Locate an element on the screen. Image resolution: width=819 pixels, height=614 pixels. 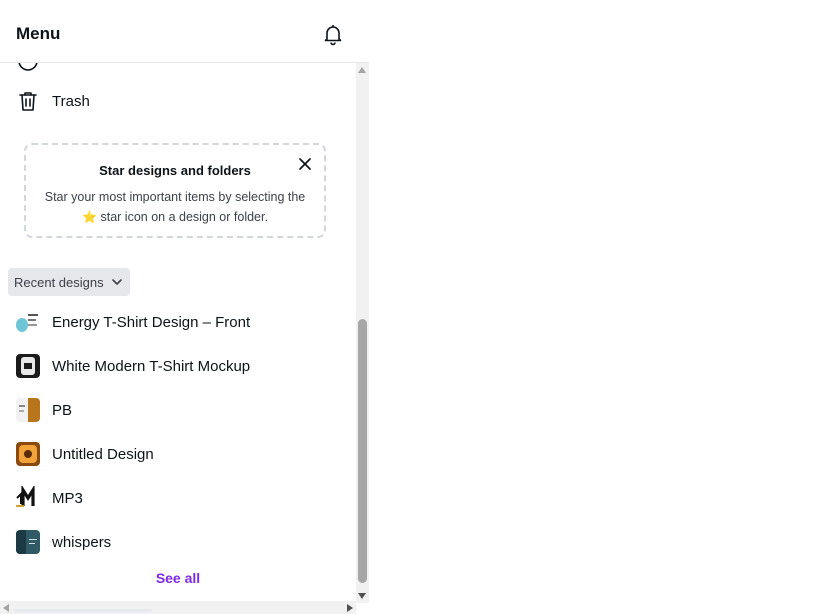
close-icon is located at coordinates (305, 164).